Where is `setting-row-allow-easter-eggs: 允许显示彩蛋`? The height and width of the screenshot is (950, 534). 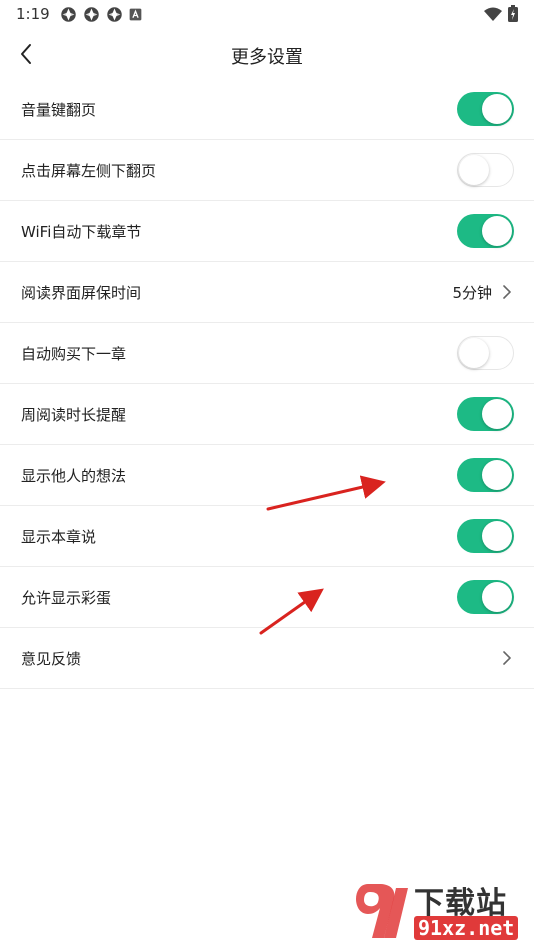 setting-row-allow-easter-eggs: 允许显示彩蛋 is located at coordinates (267, 597).